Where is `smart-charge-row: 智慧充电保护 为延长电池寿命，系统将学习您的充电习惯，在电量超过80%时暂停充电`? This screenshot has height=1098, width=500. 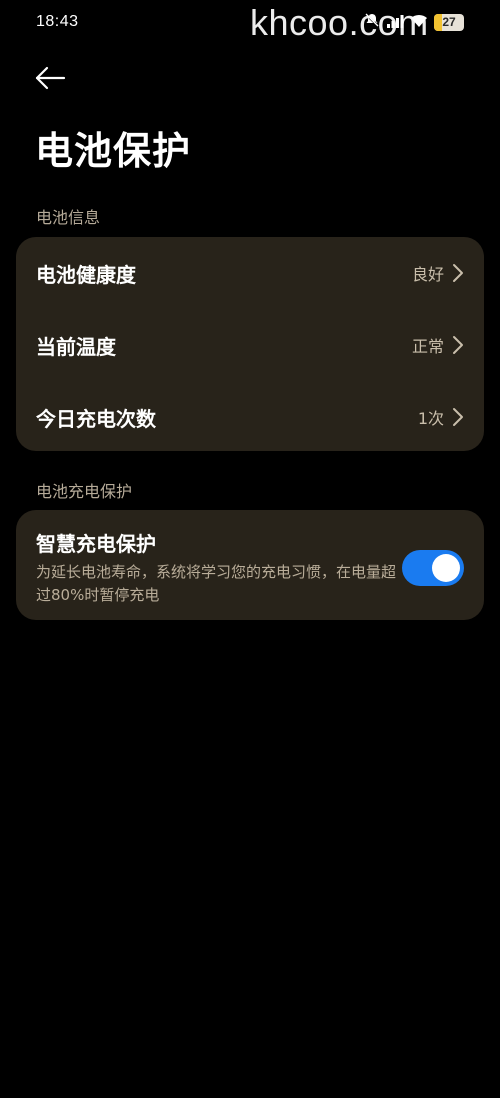 smart-charge-row: 智慧充电保护 为延长电池寿命，系统将学习您的充电习惯，在电量超过80%时暂停充电 is located at coordinates (250, 566).